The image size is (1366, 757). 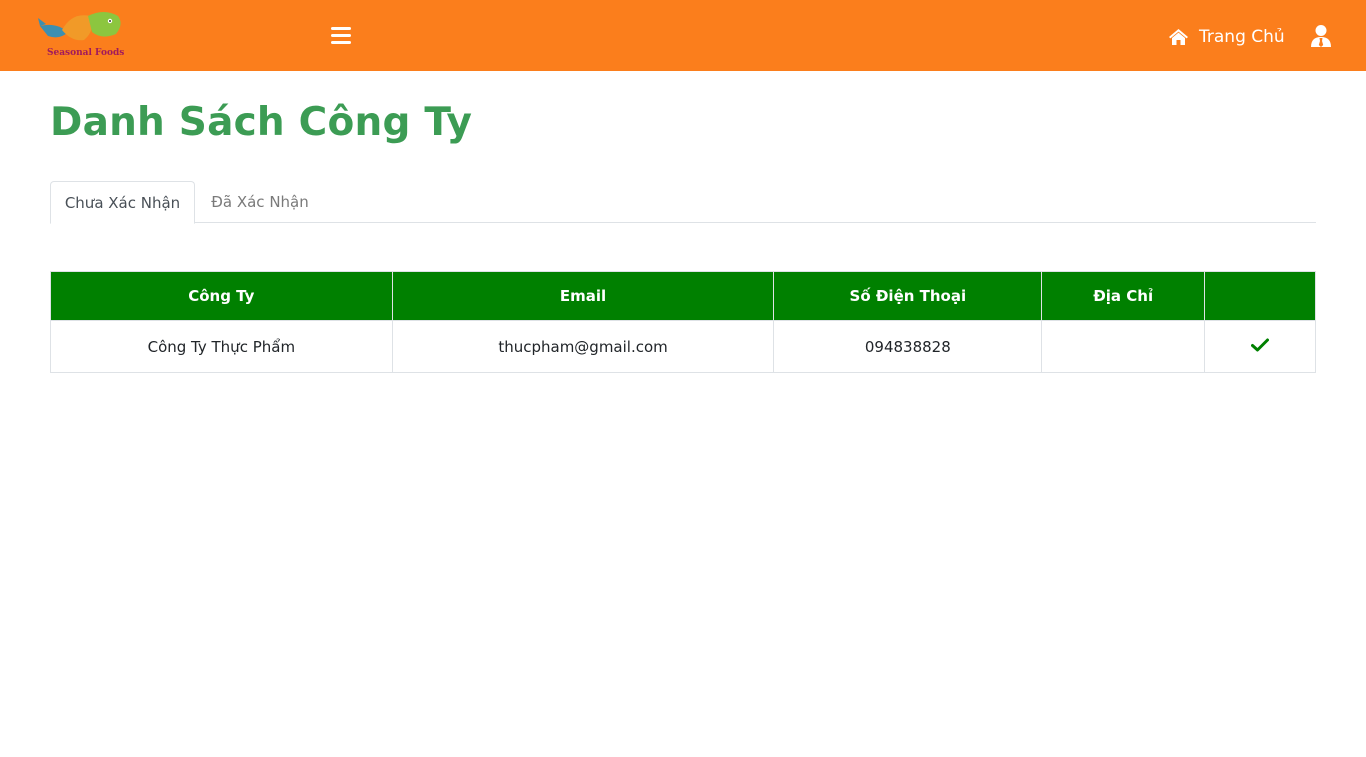 What do you see at coordinates (683, 202) in the screenshot?
I see `status-tabs: Chưa Xác Nhận Đã Xác Nhận` at bounding box center [683, 202].